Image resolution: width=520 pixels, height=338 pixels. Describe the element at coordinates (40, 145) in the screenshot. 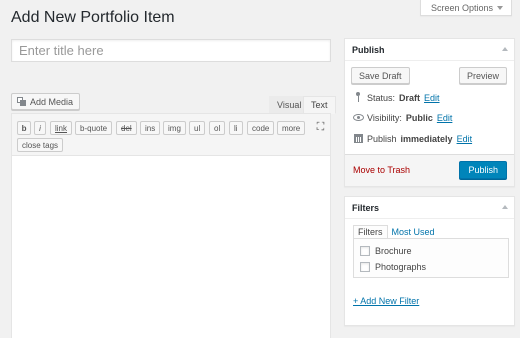

I see `quicktag-close-tags-button: close tags` at that location.